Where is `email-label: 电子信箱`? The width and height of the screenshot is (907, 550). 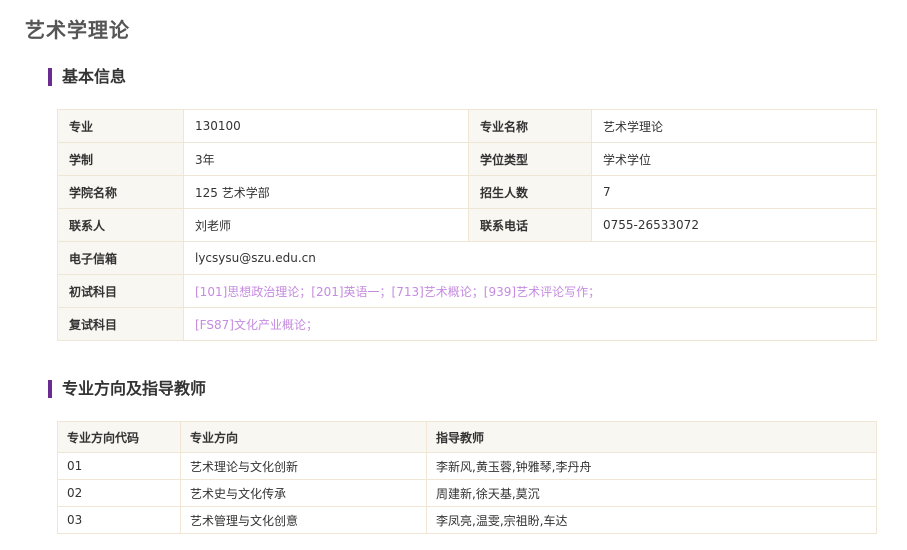 email-label: 电子信箱 is located at coordinates (120, 258).